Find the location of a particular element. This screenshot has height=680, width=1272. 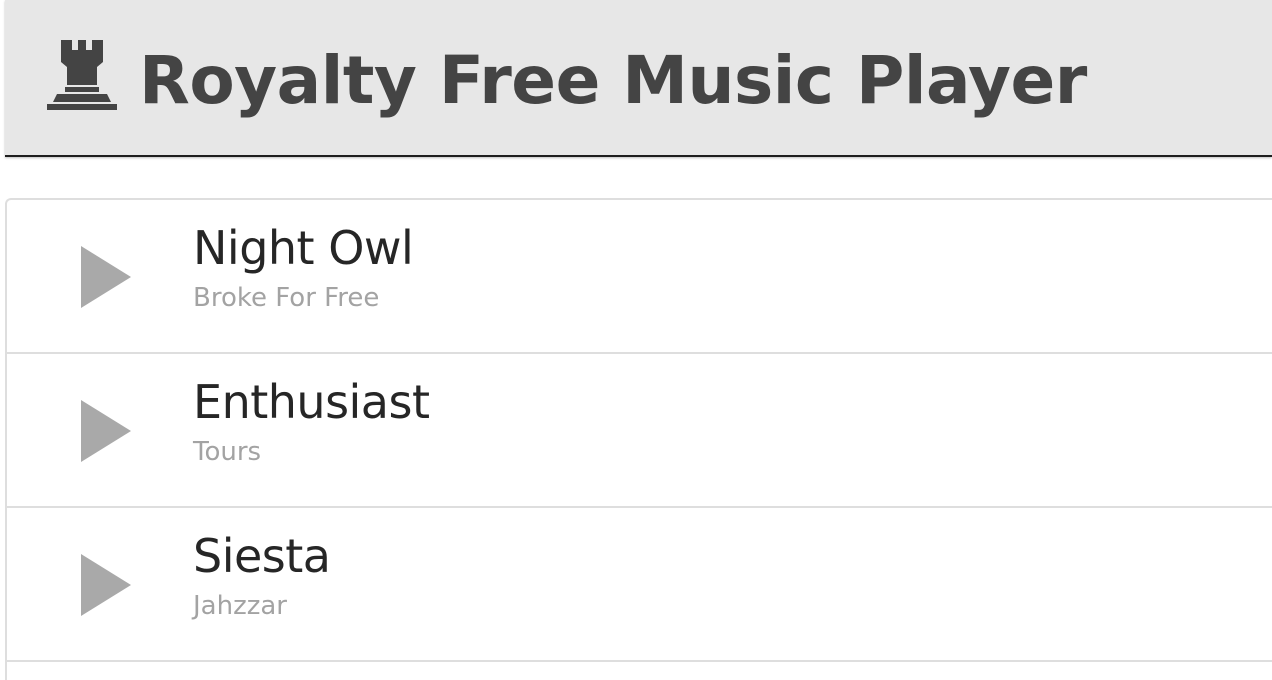

track-artist: Jahzzar is located at coordinates (240, 606).